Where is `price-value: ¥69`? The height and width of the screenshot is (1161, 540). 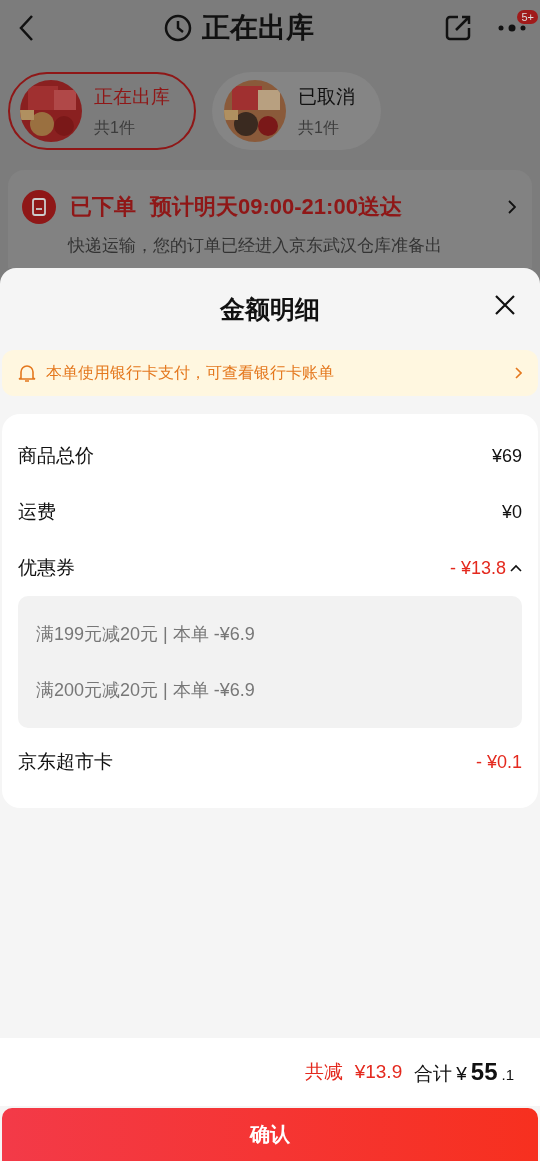
price-value: ¥69 is located at coordinates (506, 456).